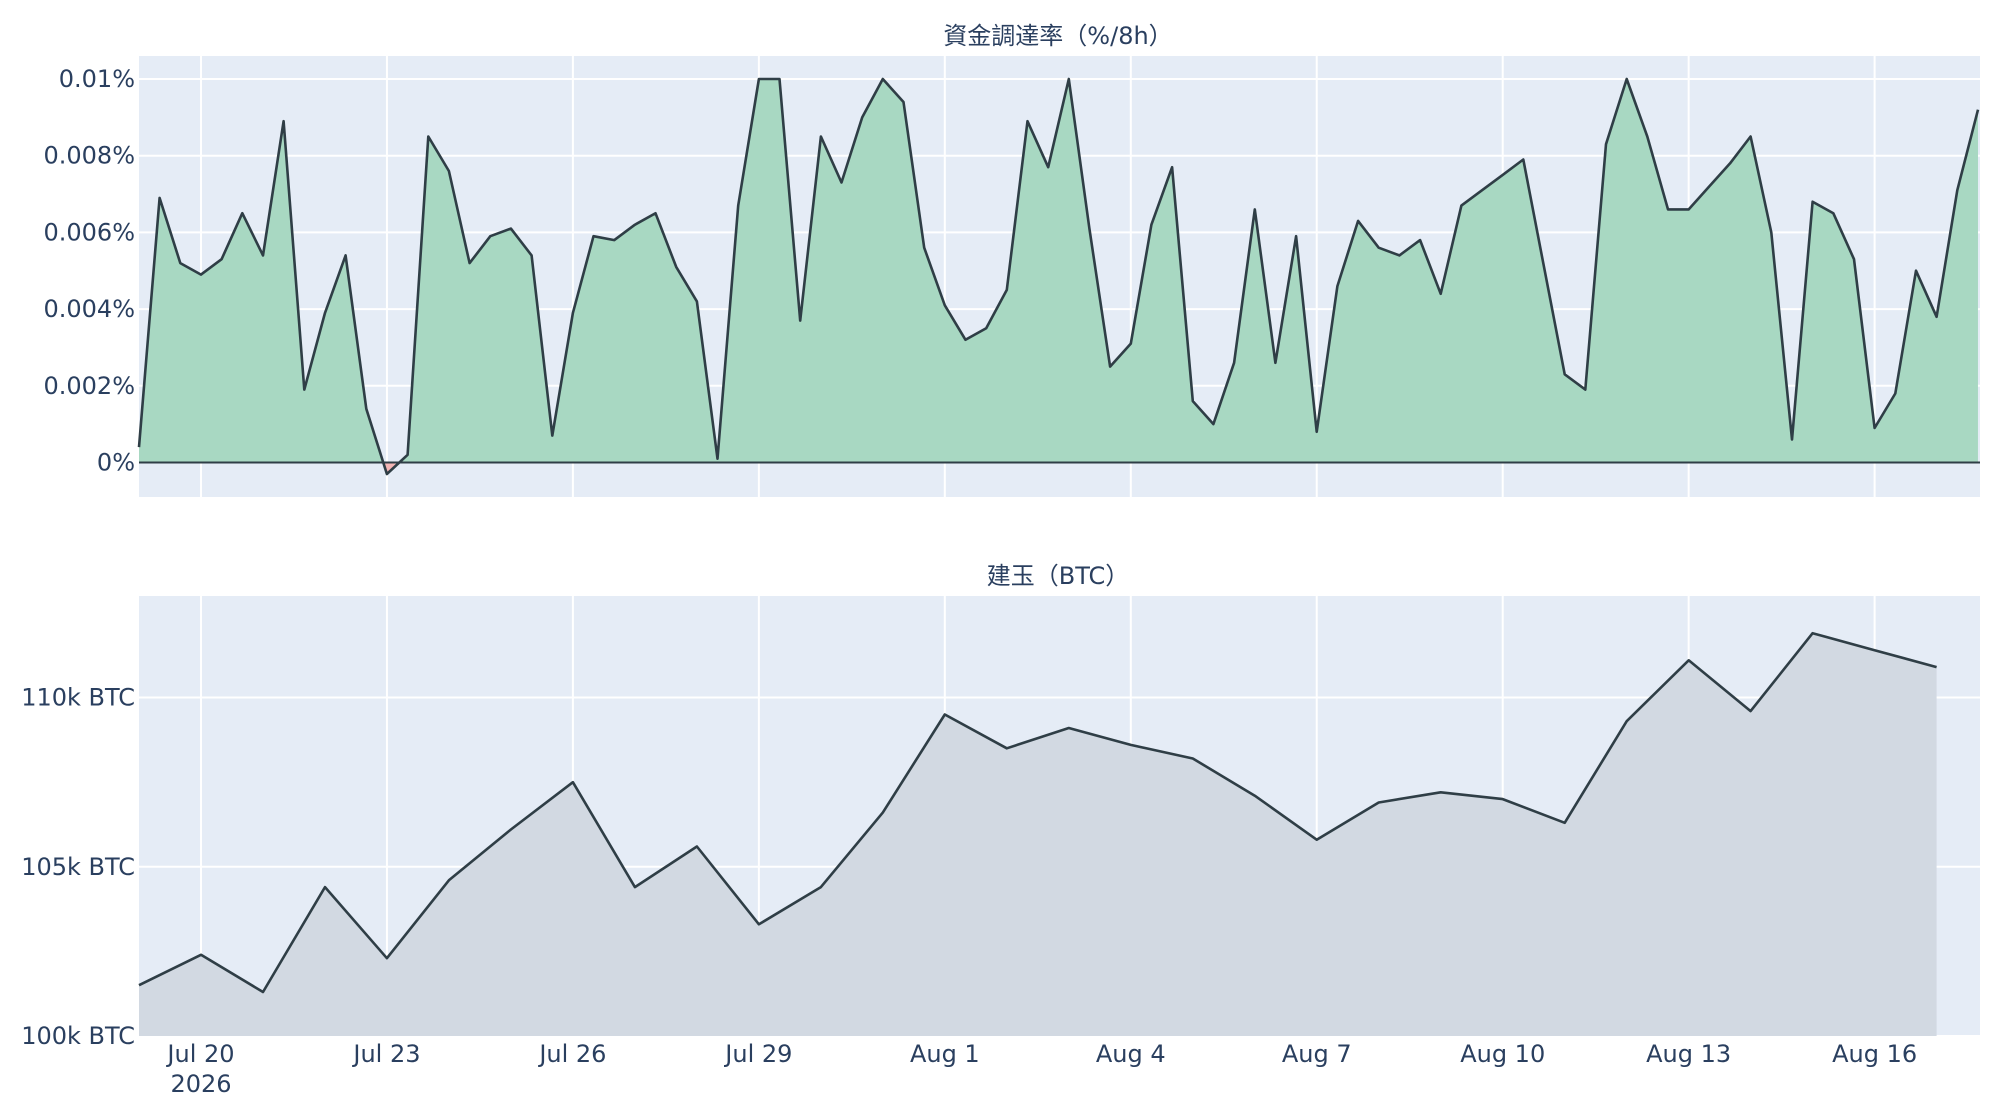  Describe the element at coordinates (571, 1054) in the screenshot. I see `x-tick-label: Jul 26` at that location.